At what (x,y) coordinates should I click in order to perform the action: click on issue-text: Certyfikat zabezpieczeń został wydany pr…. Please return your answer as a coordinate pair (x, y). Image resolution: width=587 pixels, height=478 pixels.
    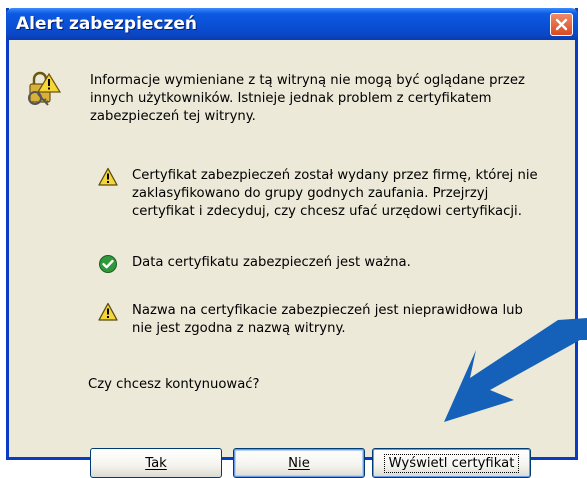
    Looking at the image, I should click on (342, 194).